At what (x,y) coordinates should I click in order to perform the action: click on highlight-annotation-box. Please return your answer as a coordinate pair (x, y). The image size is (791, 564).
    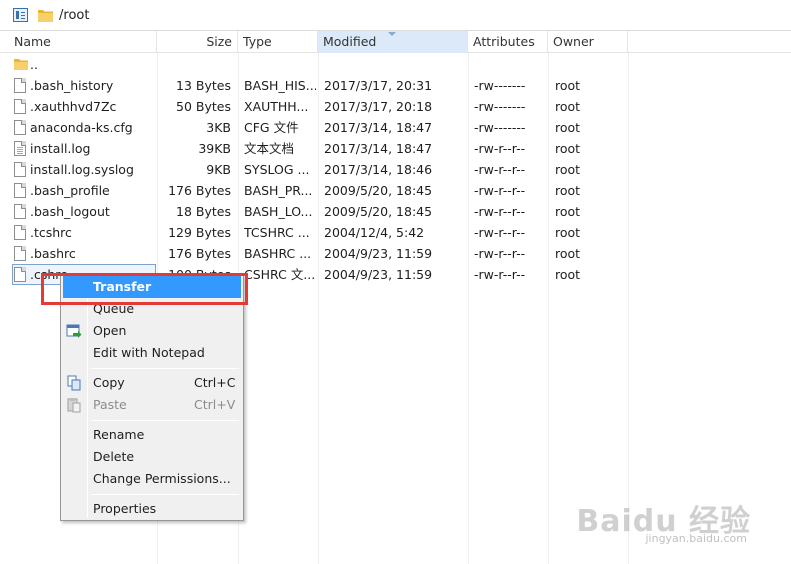
    Looking at the image, I should click on (144, 289).